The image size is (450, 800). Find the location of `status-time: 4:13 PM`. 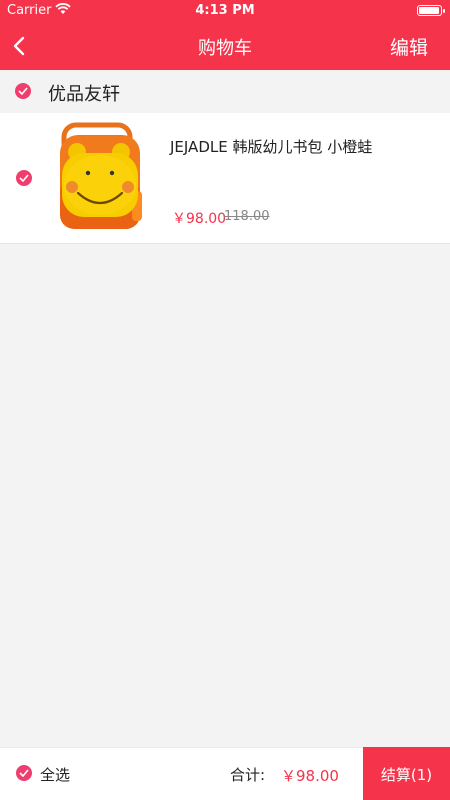

status-time: 4:13 PM is located at coordinates (225, 10).